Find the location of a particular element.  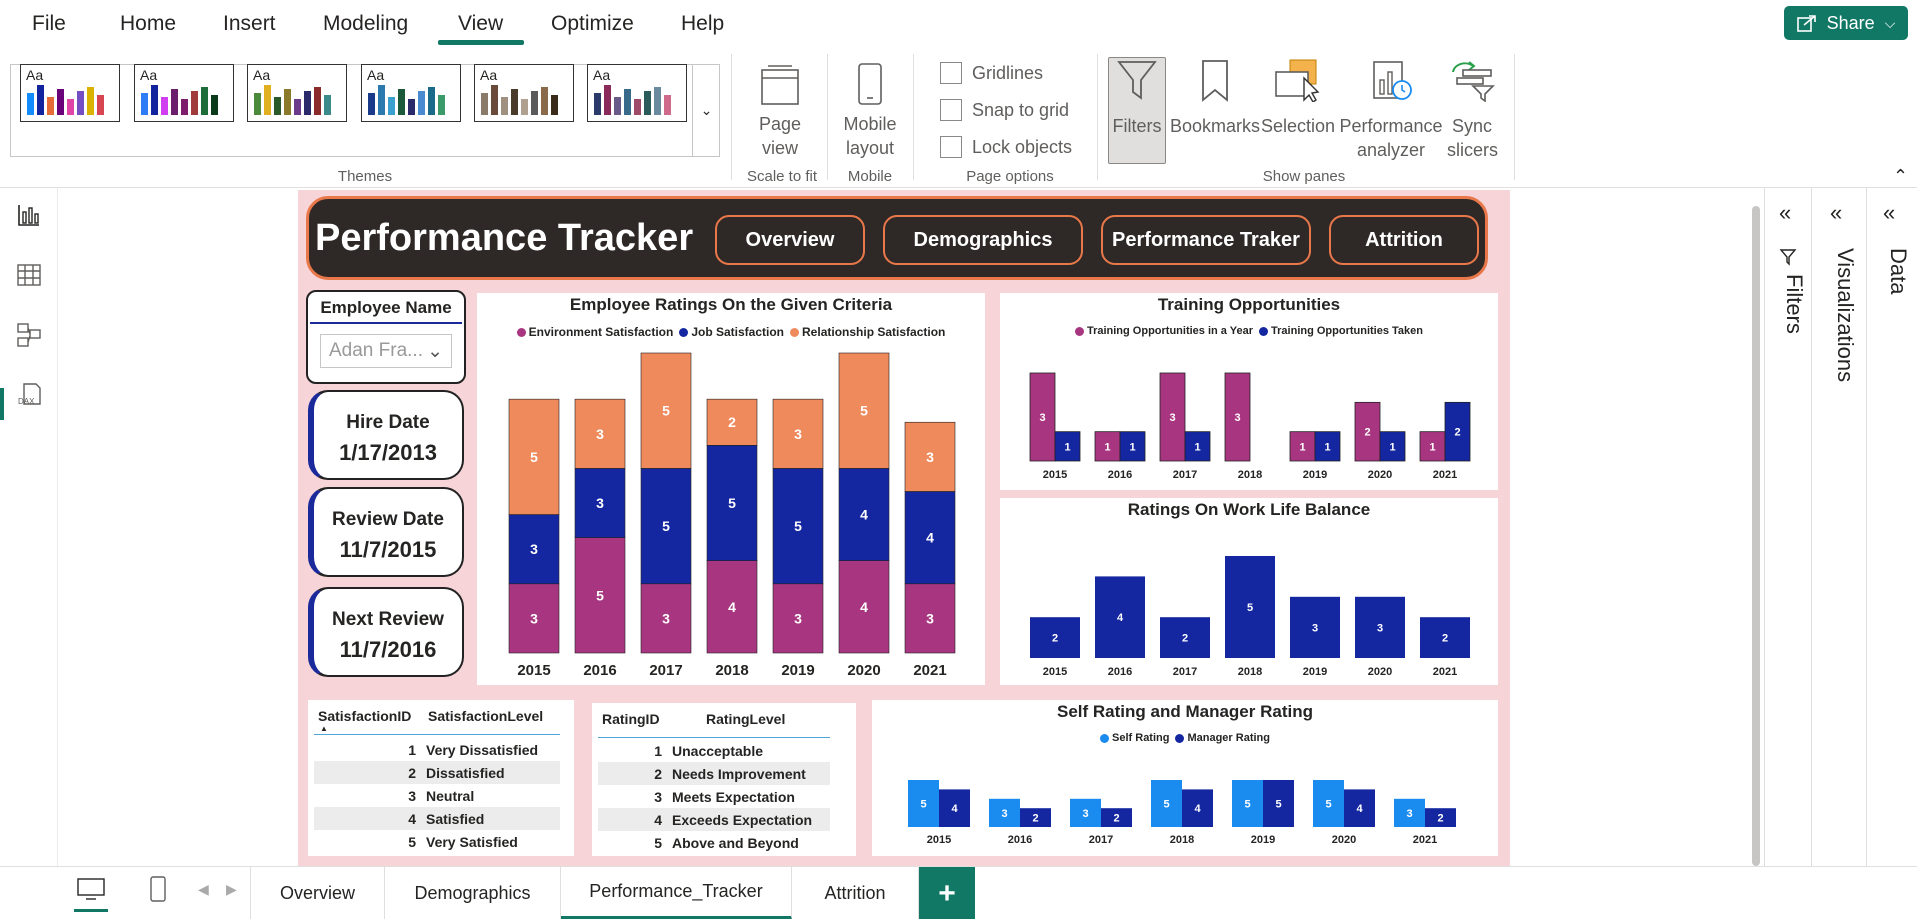

previous-page-icon: ◀ is located at coordinates (203, 889).